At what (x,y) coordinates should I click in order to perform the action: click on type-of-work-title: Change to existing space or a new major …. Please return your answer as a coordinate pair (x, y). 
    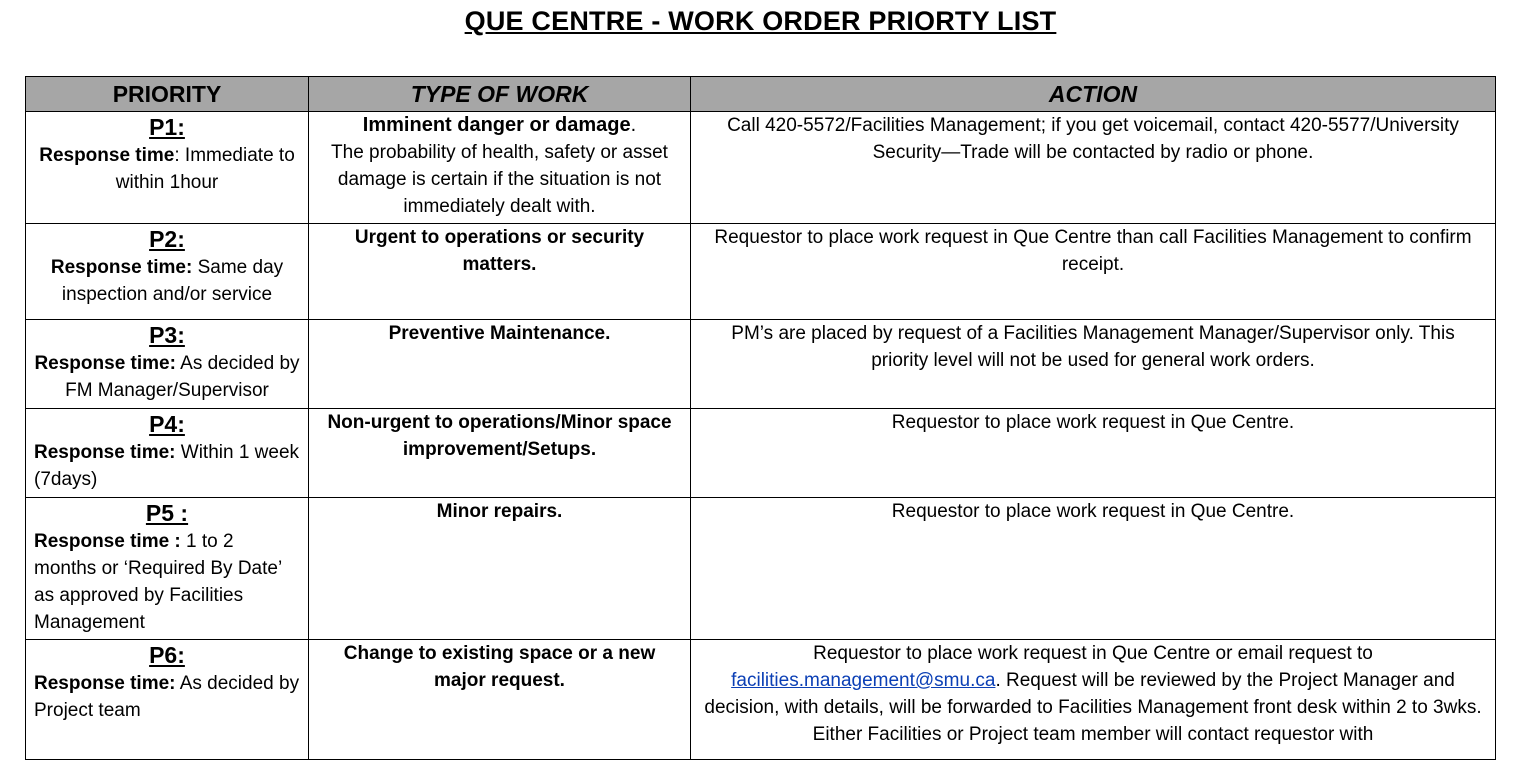
    Looking at the image, I should click on (499, 667).